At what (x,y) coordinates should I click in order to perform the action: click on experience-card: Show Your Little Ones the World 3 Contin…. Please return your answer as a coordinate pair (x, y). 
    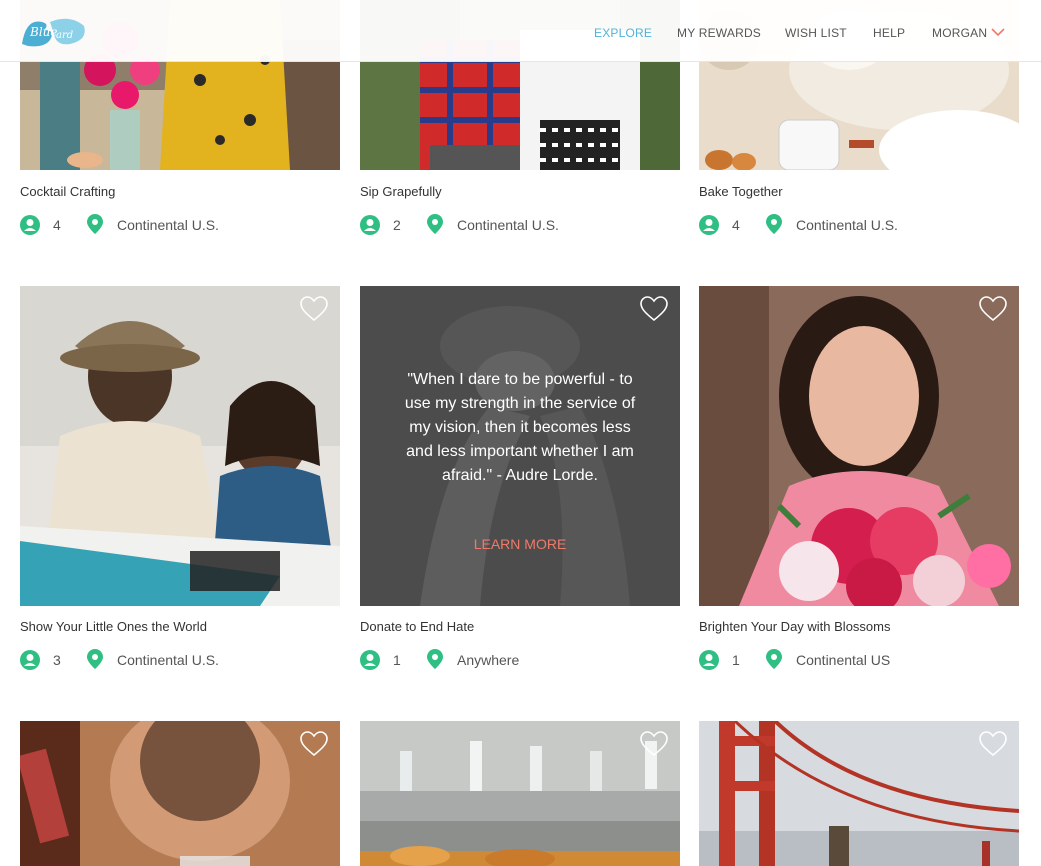
    Looking at the image, I should click on (180, 478).